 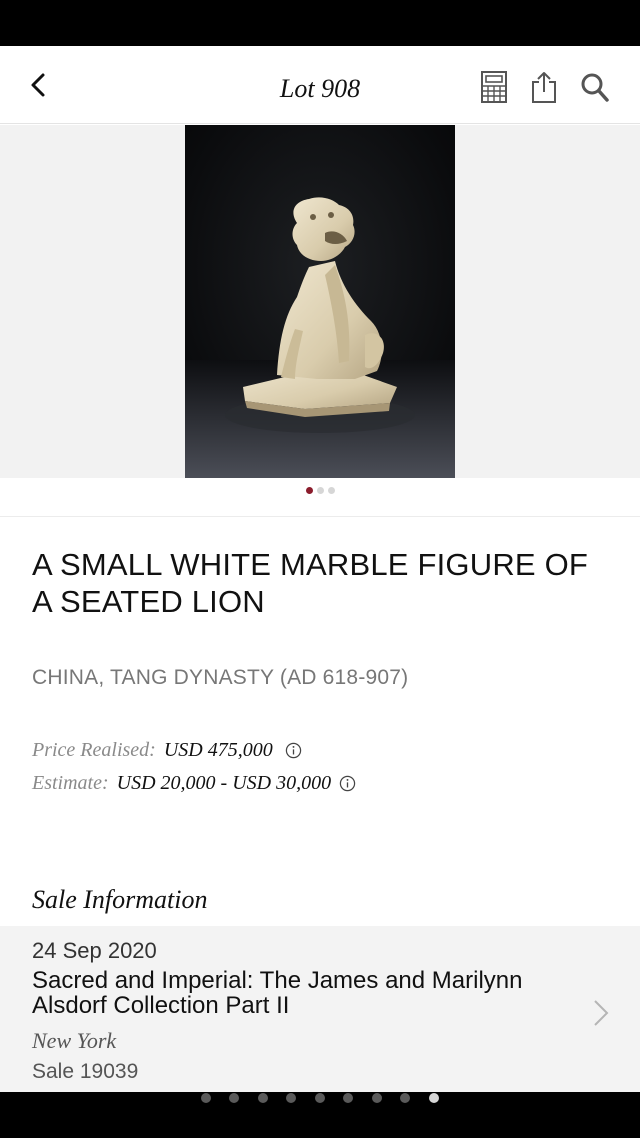 I want to click on estimate-label: Estimate:, so click(x=70, y=783).